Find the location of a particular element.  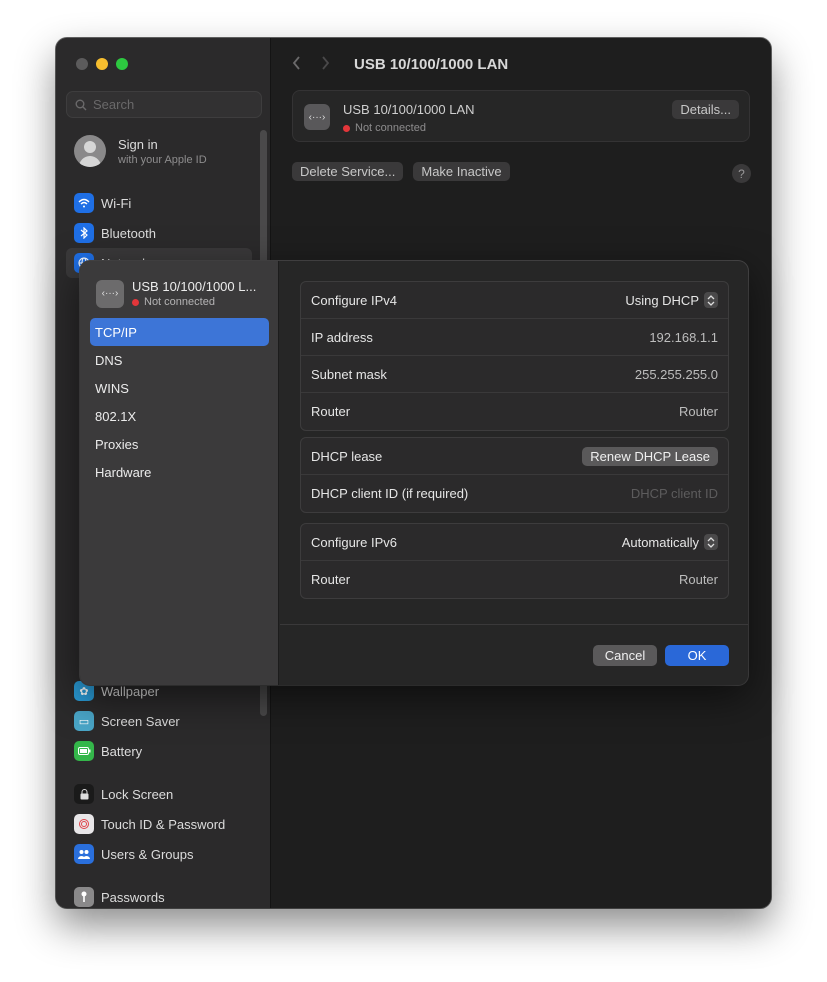

search-field is located at coordinates (164, 104).